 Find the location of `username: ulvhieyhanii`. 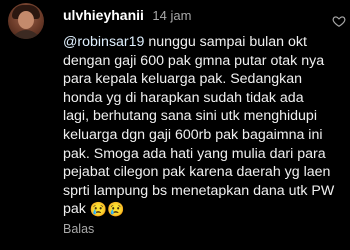

username: ulvhieyhanii is located at coordinates (103, 15).